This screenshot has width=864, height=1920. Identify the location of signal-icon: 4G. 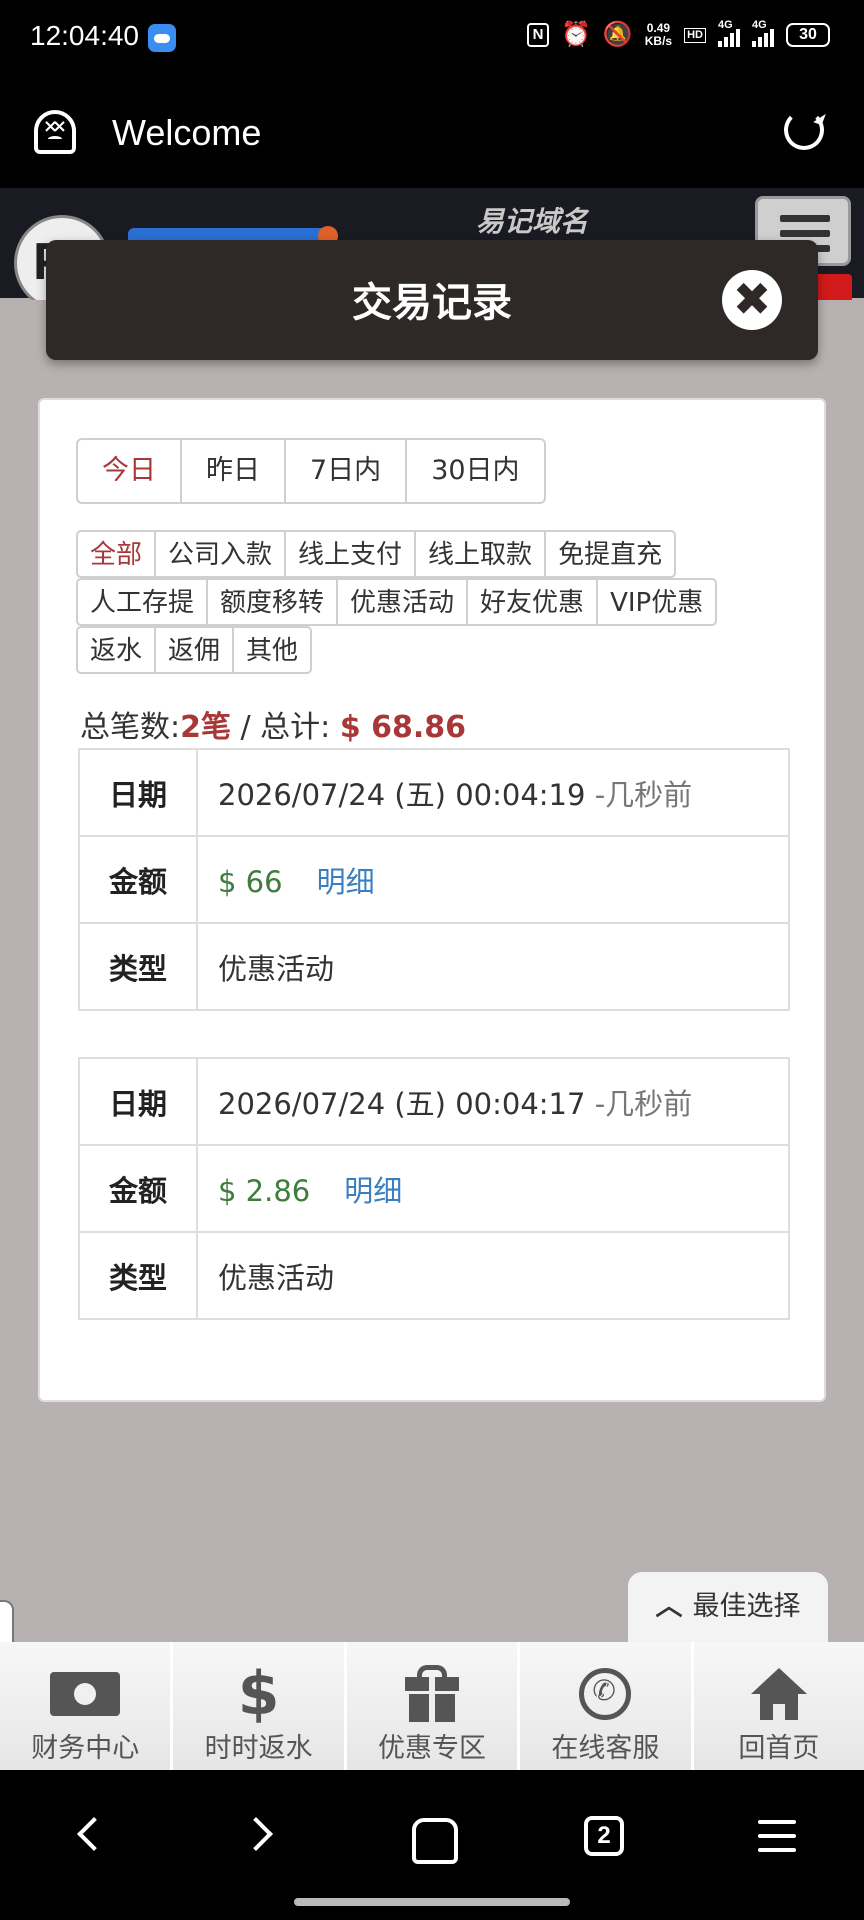
(729, 33).